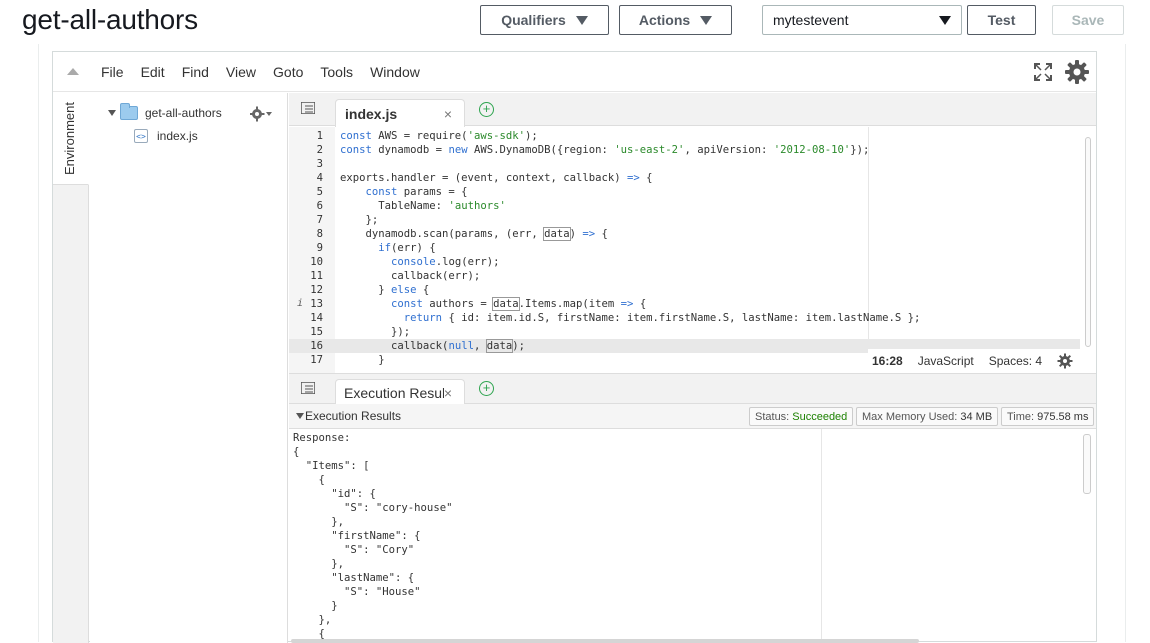 Image resolution: width=1150 pixels, height=643 pixels. I want to click on result-line: "S": "Cory", so click(354, 550).